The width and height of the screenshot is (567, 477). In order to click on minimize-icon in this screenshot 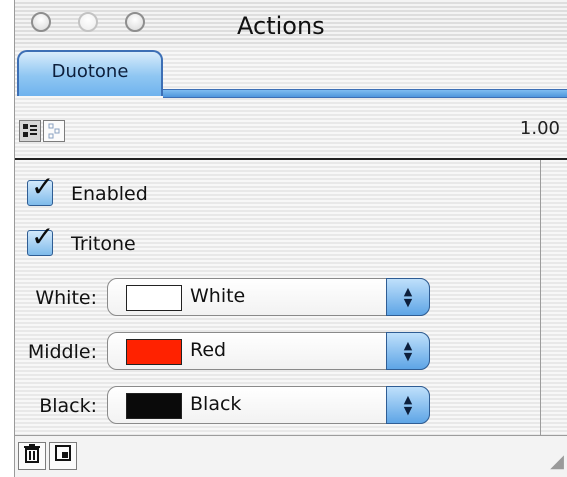, I will do `click(88, 22)`.